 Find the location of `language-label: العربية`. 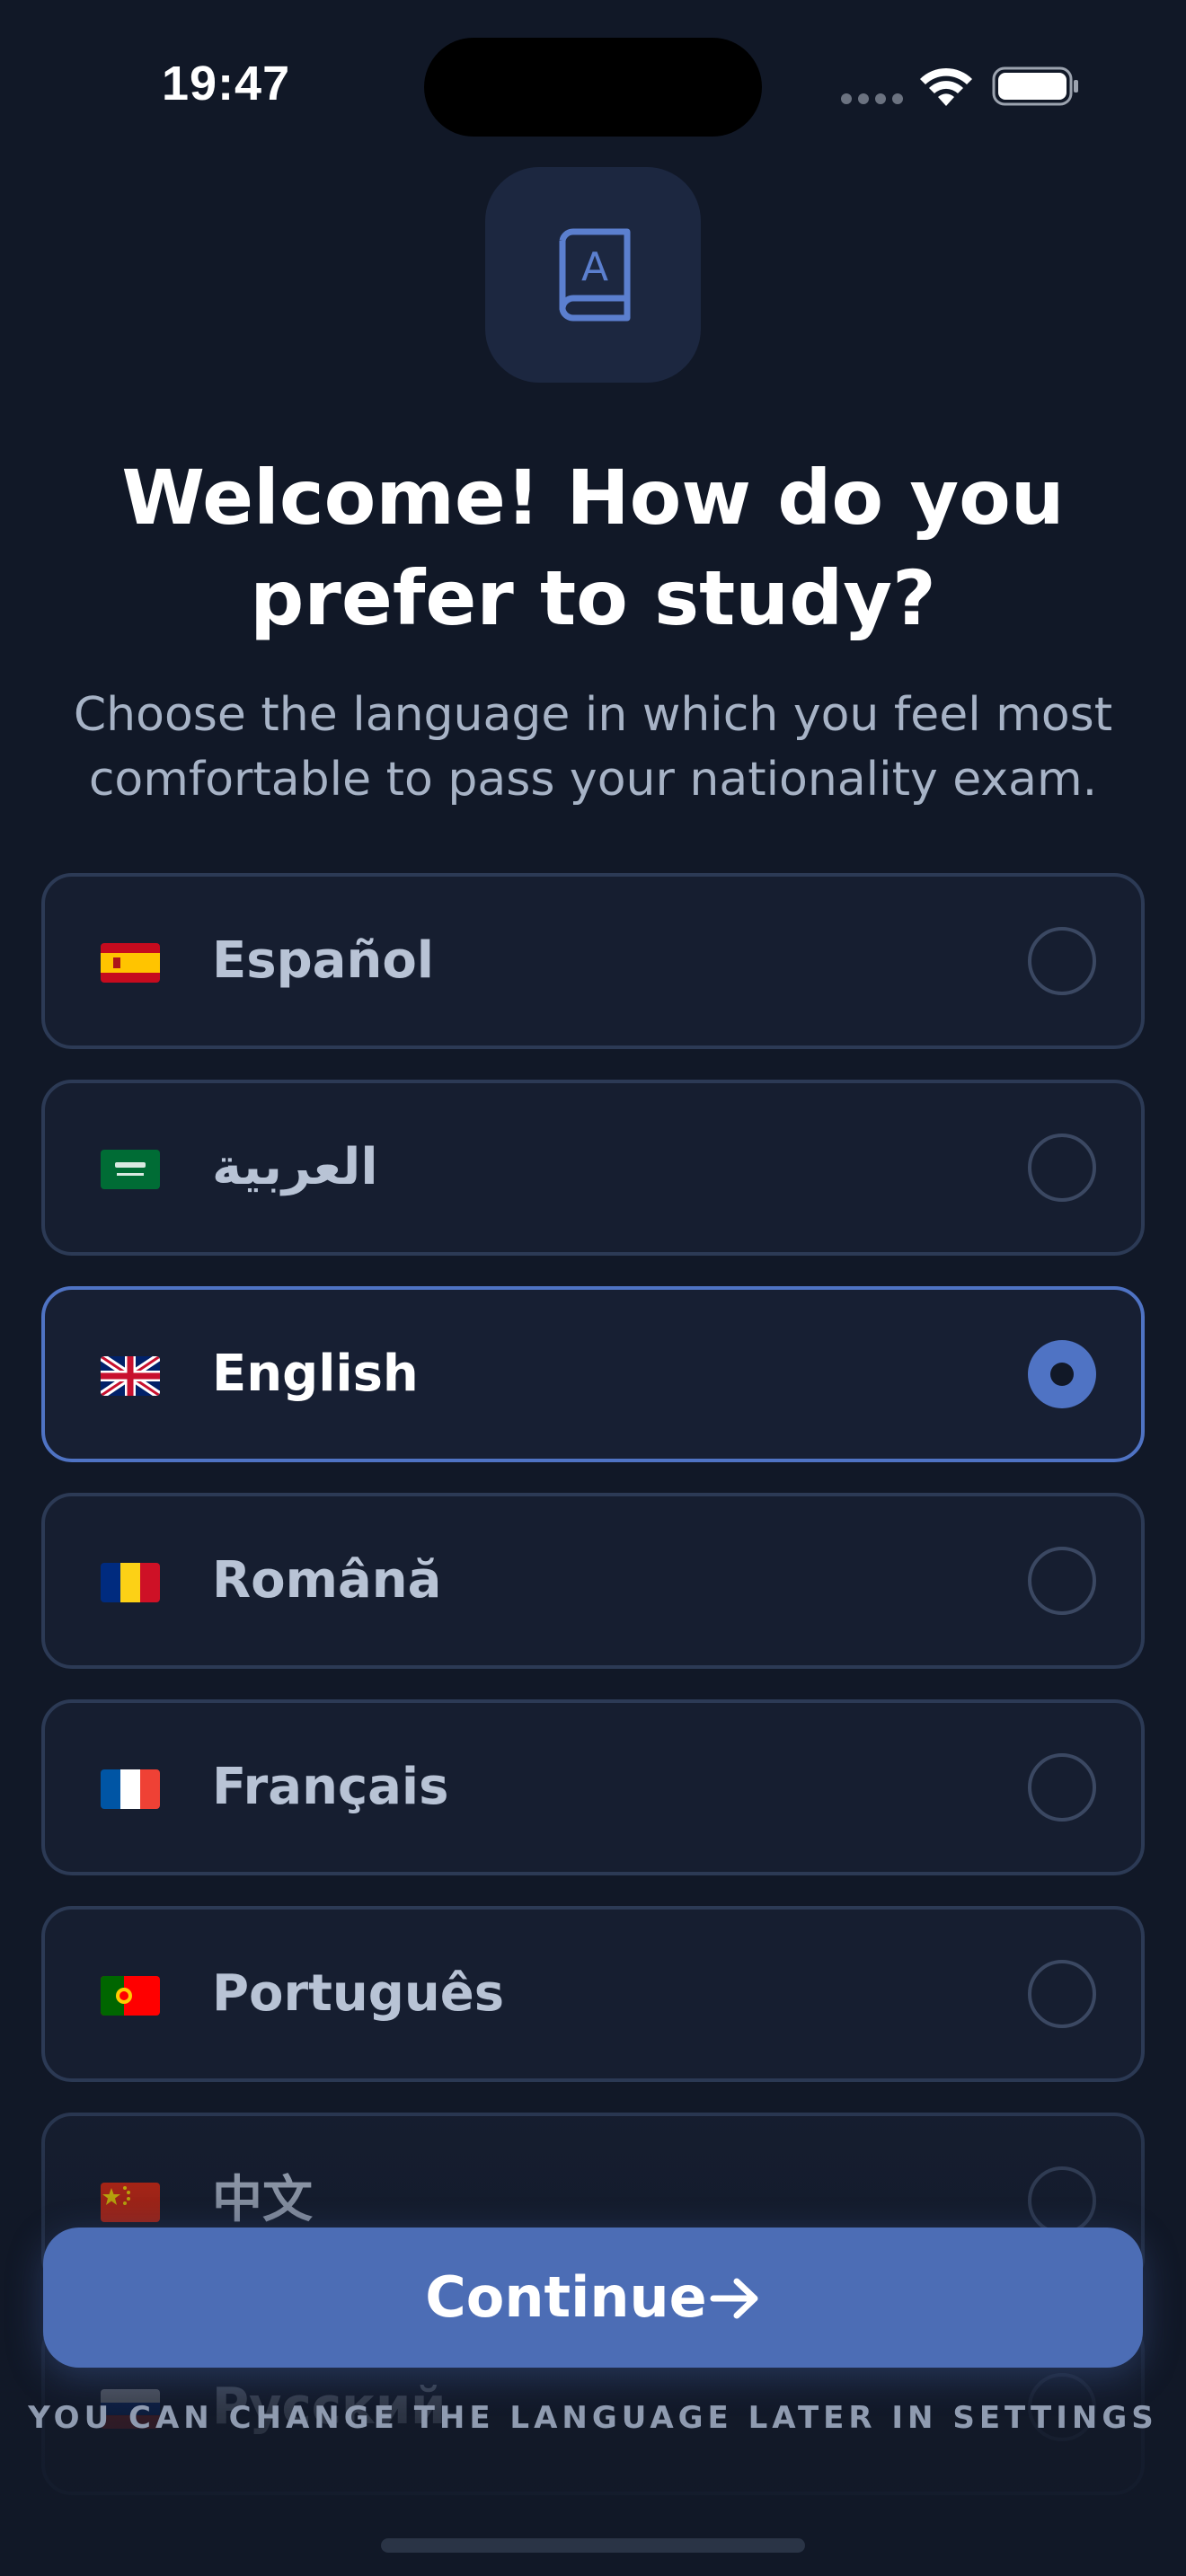

language-label: العربية is located at coordinates (295, 1167).